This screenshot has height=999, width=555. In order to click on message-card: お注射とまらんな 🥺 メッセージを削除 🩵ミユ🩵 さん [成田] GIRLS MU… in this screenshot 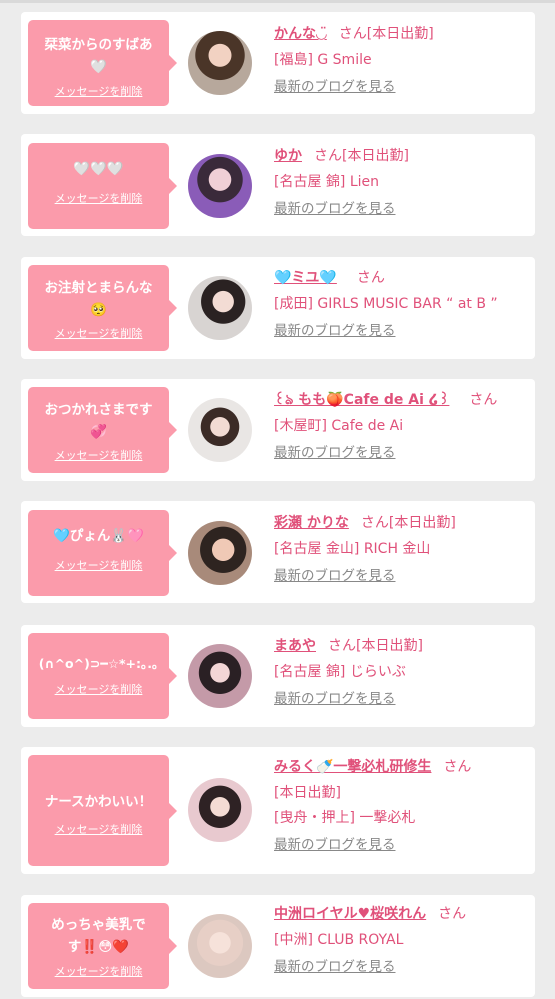, I will do `click(278, 308)`.